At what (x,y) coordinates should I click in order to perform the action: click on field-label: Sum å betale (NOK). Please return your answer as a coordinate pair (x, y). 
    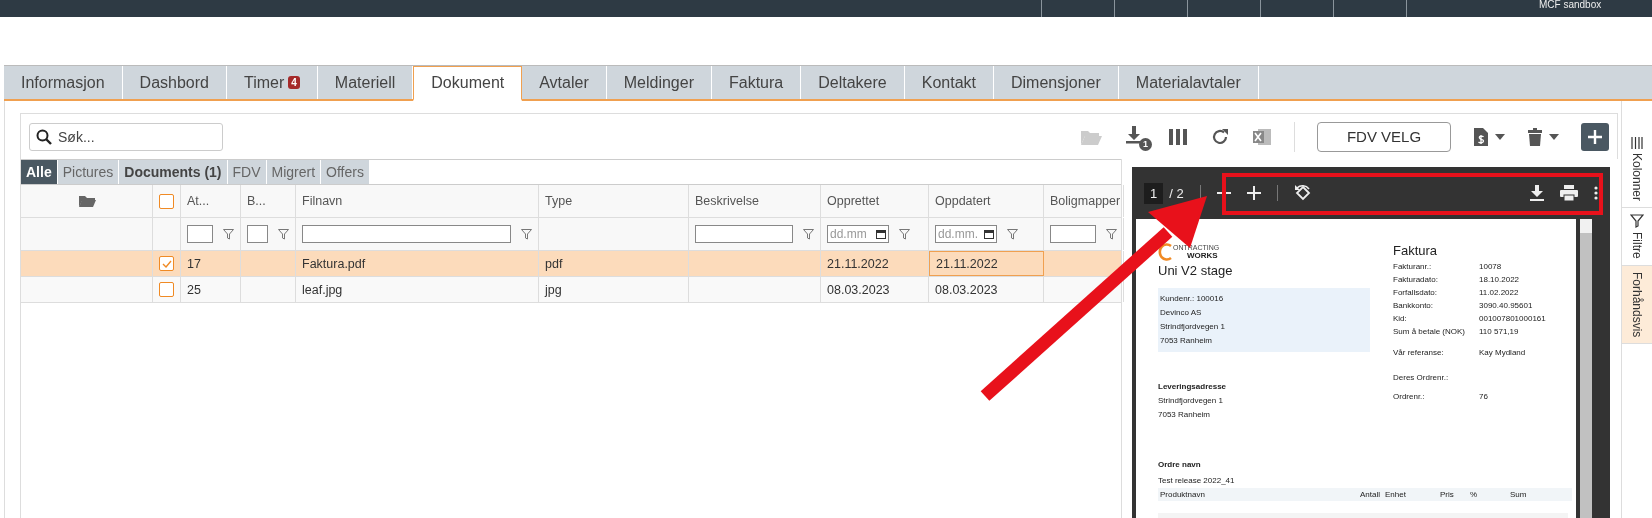
    Looking at the image, I should click on (1430, 331).